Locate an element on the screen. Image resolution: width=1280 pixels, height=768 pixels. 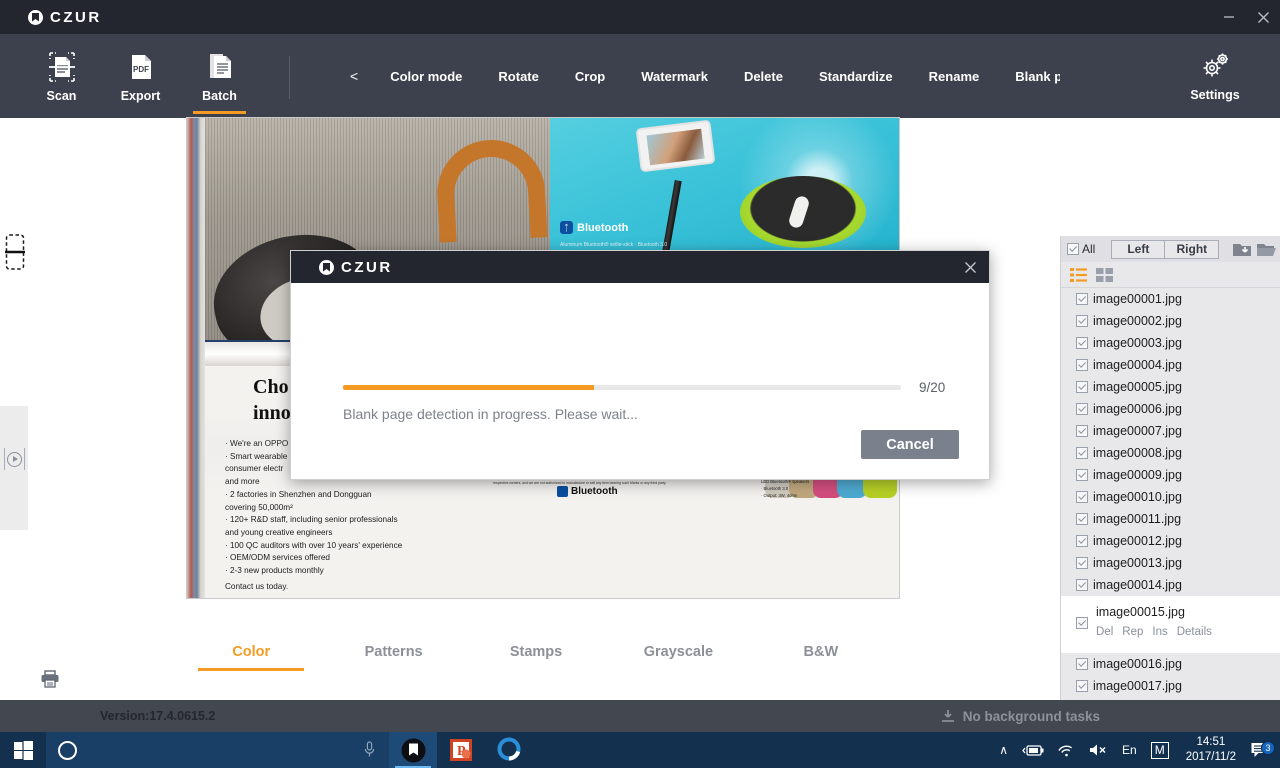
menu-item-crop: Crop is located at coordinates (590, 76).